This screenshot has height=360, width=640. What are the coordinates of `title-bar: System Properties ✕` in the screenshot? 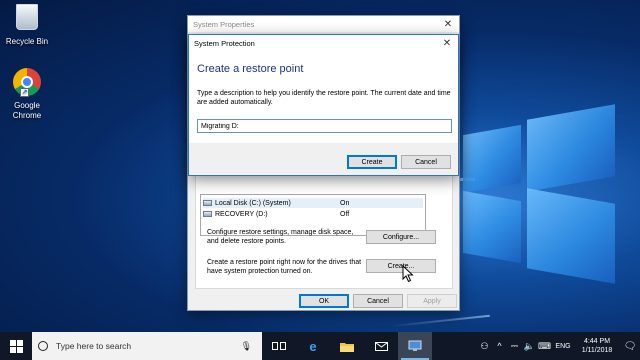 It's located at (323, 24).